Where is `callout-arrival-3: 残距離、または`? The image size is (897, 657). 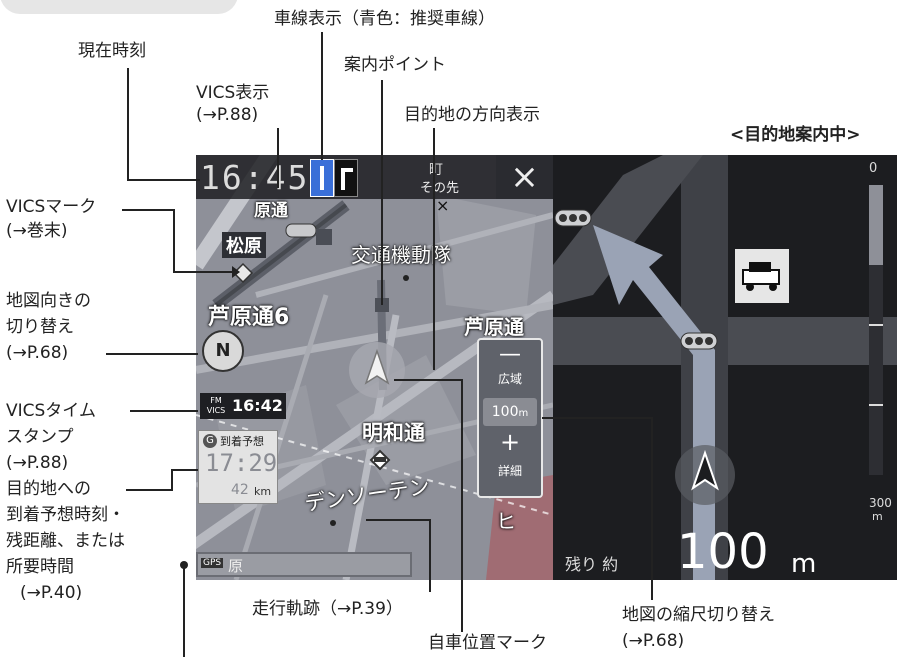 callout-arrival-3: 残距離、または is located at coordinates (65, 541).